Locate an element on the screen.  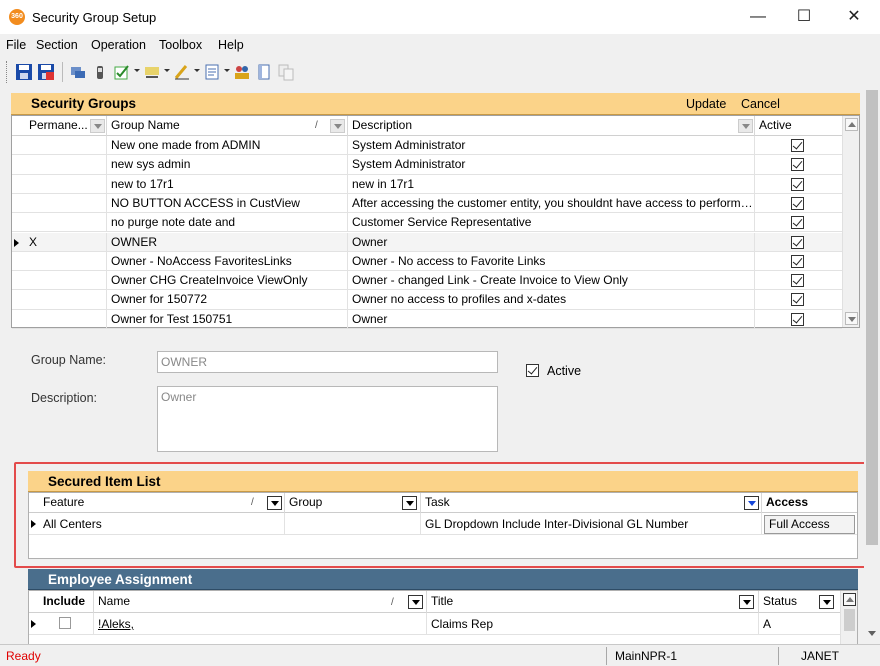
pen-dropdown-icon is located at coordinates (197, 70).